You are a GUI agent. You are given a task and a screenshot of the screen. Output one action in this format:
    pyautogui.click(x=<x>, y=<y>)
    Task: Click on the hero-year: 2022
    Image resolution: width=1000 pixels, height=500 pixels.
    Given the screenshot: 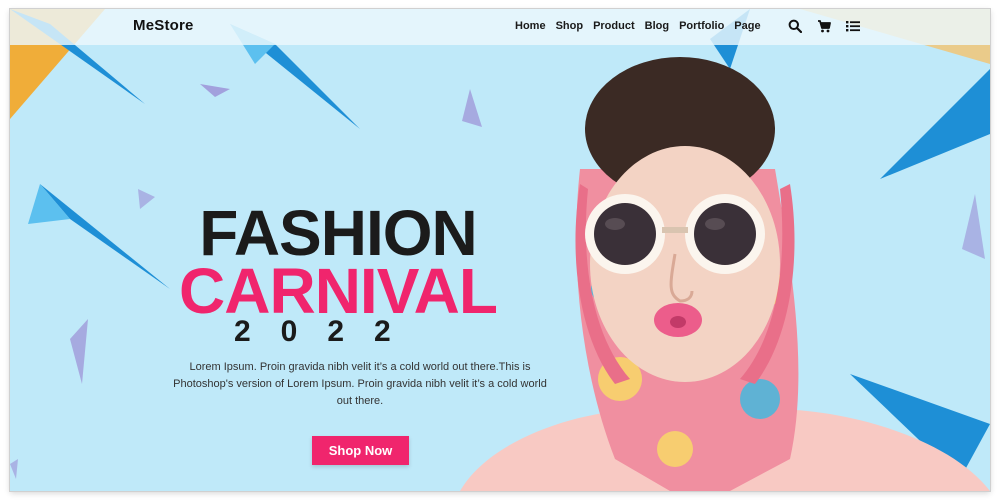 What is the action you would take?
    pyautogui.click(x=327, y=331)
    